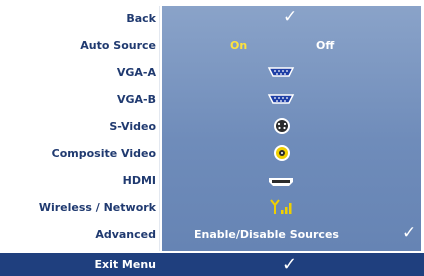  Describe the element at coordinates (104, 153) in the screenshot. I see `menu-item-composite-video: Composite Video` at that location.